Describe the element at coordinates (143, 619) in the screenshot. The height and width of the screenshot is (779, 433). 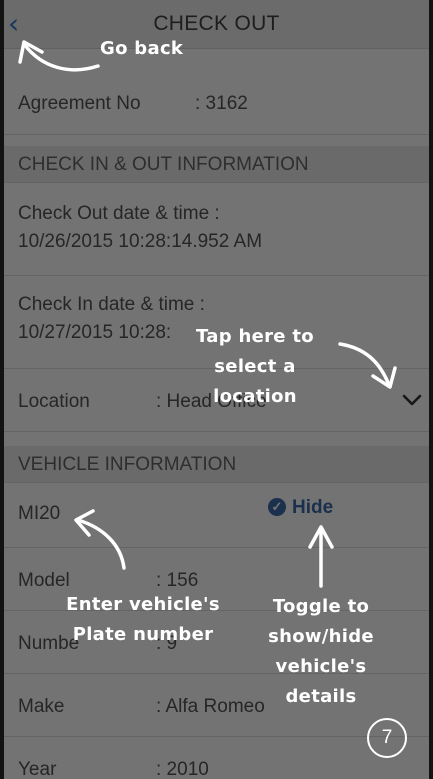
I see `tutorial-plate: Enter vehicle's Plate number` at that location.